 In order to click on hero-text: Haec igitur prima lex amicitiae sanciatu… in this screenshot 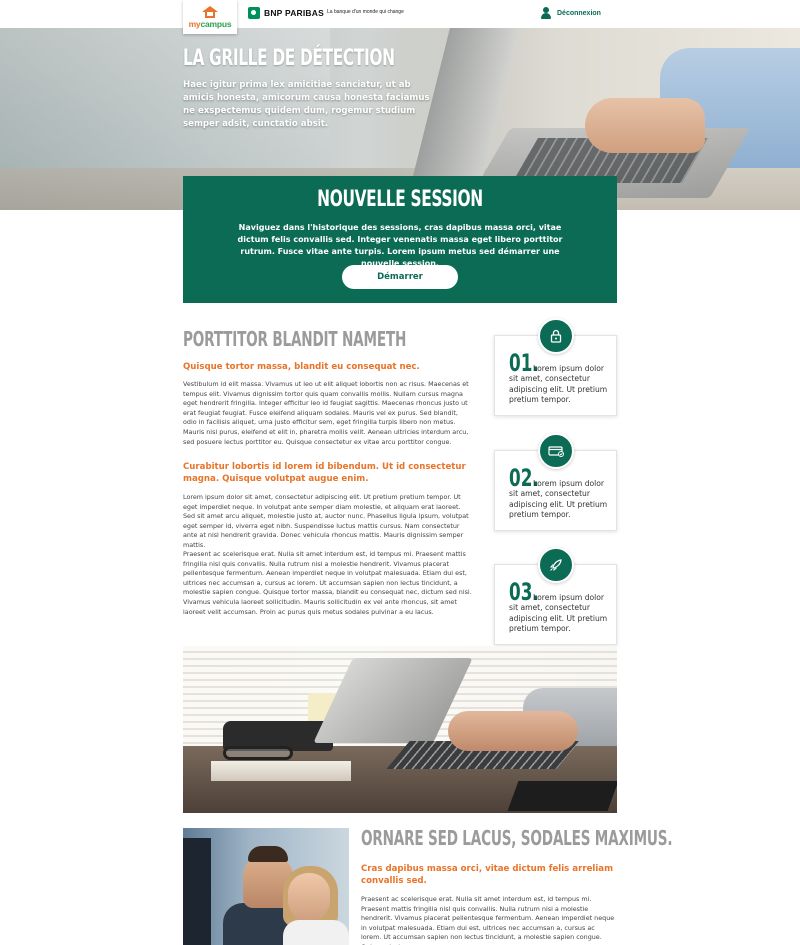, I will do `click(306, 104)`.